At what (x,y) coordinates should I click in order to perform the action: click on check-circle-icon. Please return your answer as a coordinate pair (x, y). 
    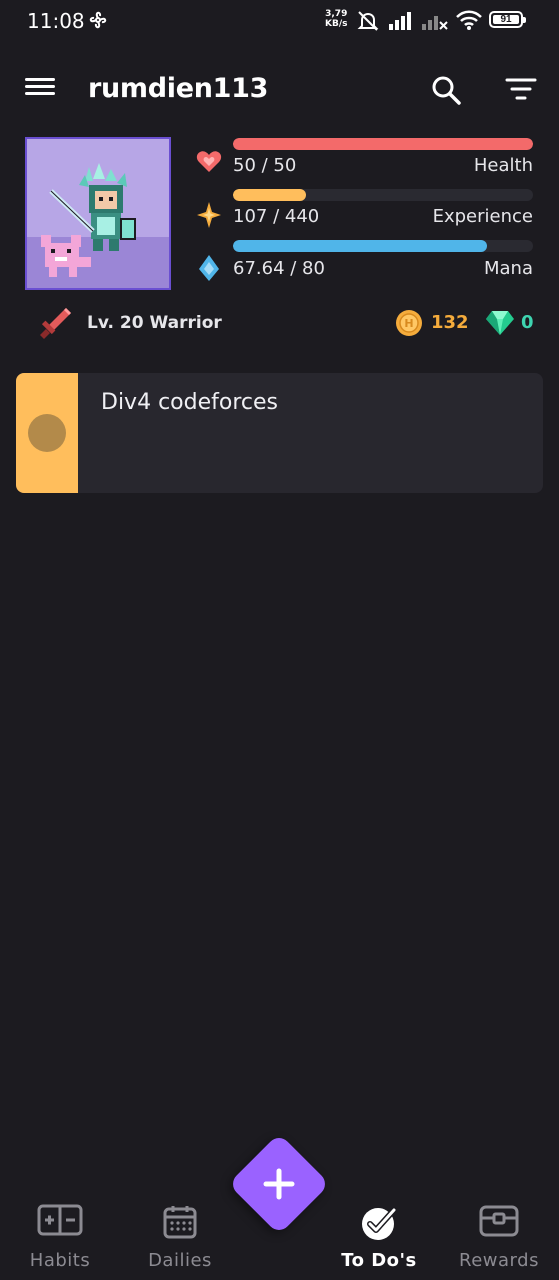
    Looking at the image, I should click on (379, 1223).